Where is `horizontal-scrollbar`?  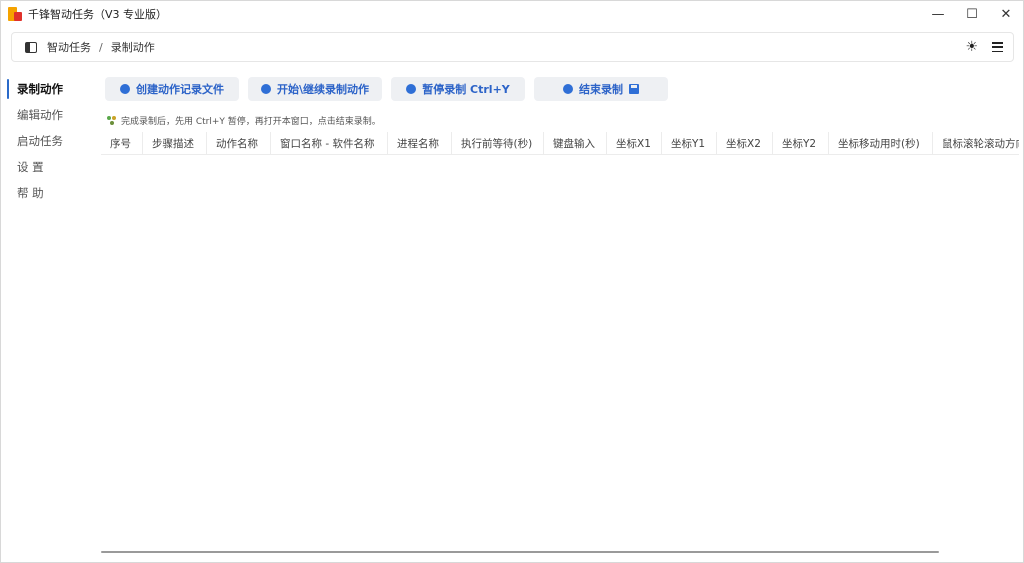
horizontal-scrollbar is located at coordinates (520, 552).